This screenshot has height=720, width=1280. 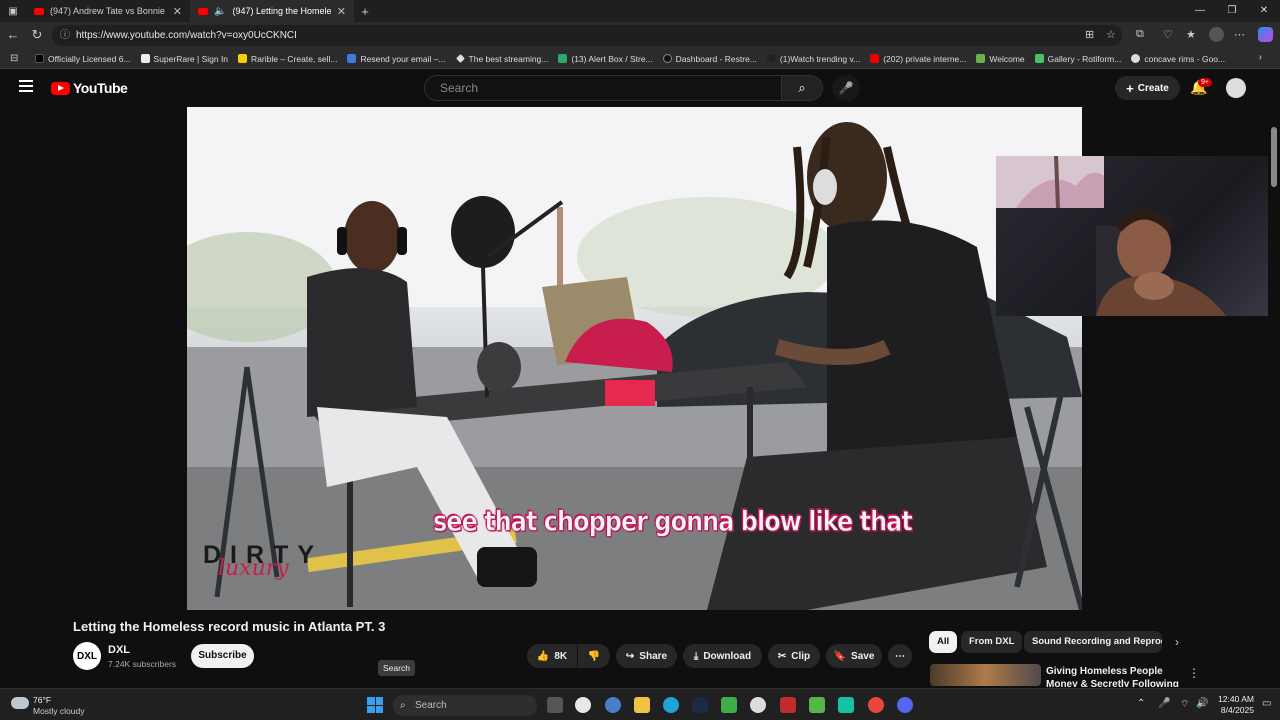 What do you see at coordinates (696, 656) in the screenshot?
I see `download-icon: ⤓` at bounding box center [696, 656].